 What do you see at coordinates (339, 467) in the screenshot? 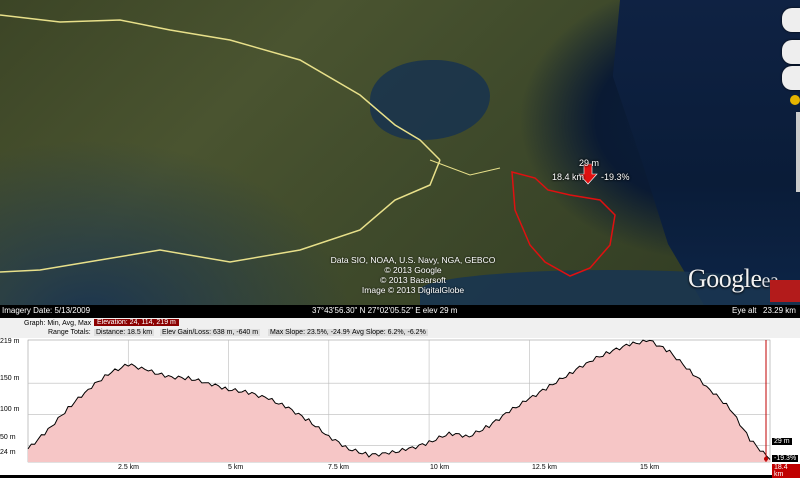
I see `x-tick-label: 7.5 km` at bounding box center [339, 467].